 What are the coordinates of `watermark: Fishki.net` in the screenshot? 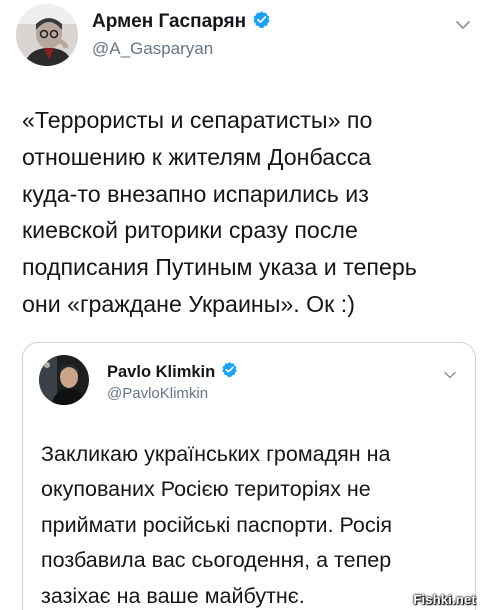 It's located at (444, 599).